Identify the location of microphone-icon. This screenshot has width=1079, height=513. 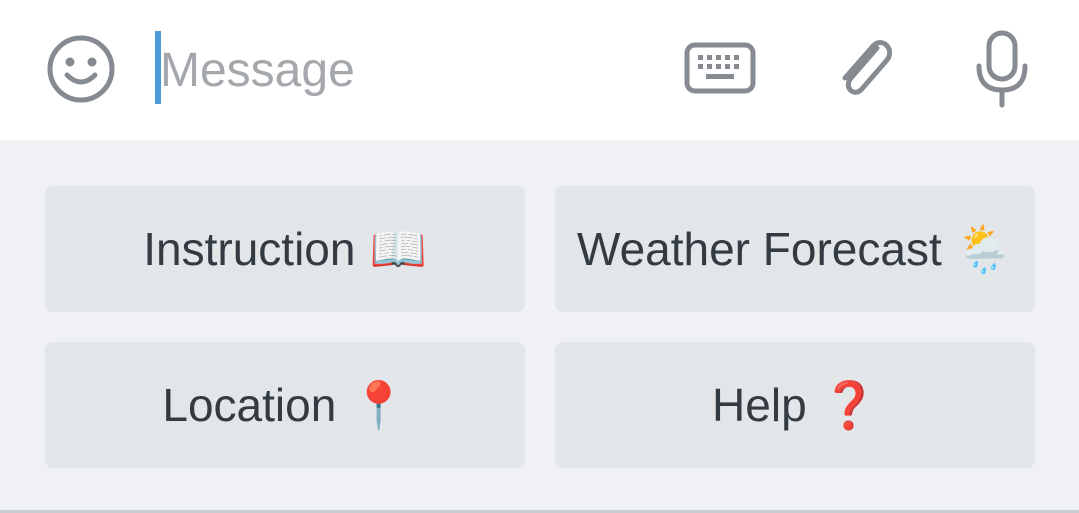
(1002, 69).